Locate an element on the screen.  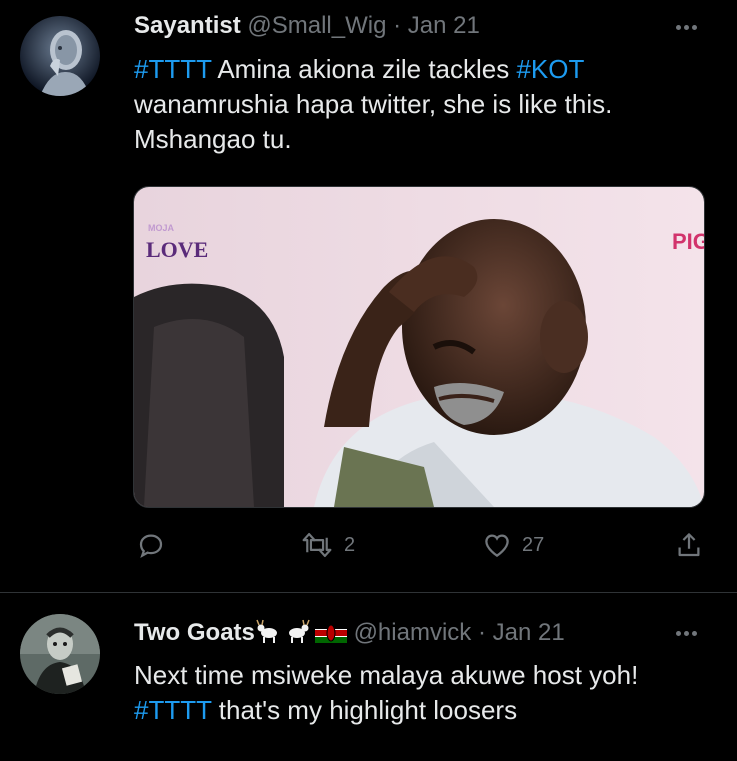
watermark-bottom: LOVE is located at coordinates (177, 249).